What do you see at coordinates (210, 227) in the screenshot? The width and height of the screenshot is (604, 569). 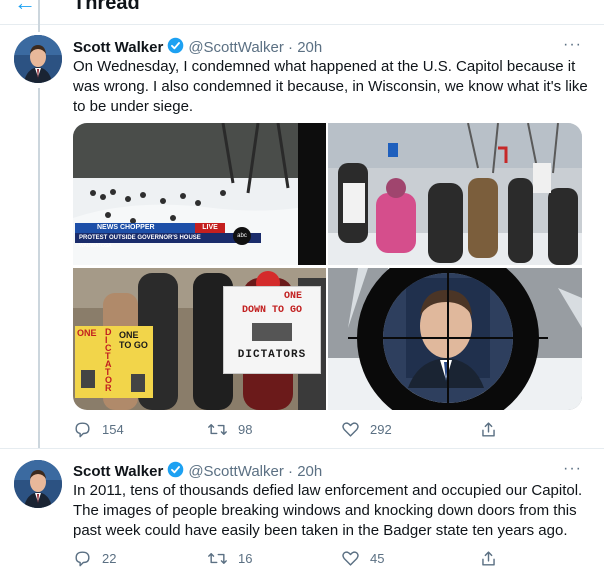 I see `live-badge: LIVE` at bounding box center [210, 227].